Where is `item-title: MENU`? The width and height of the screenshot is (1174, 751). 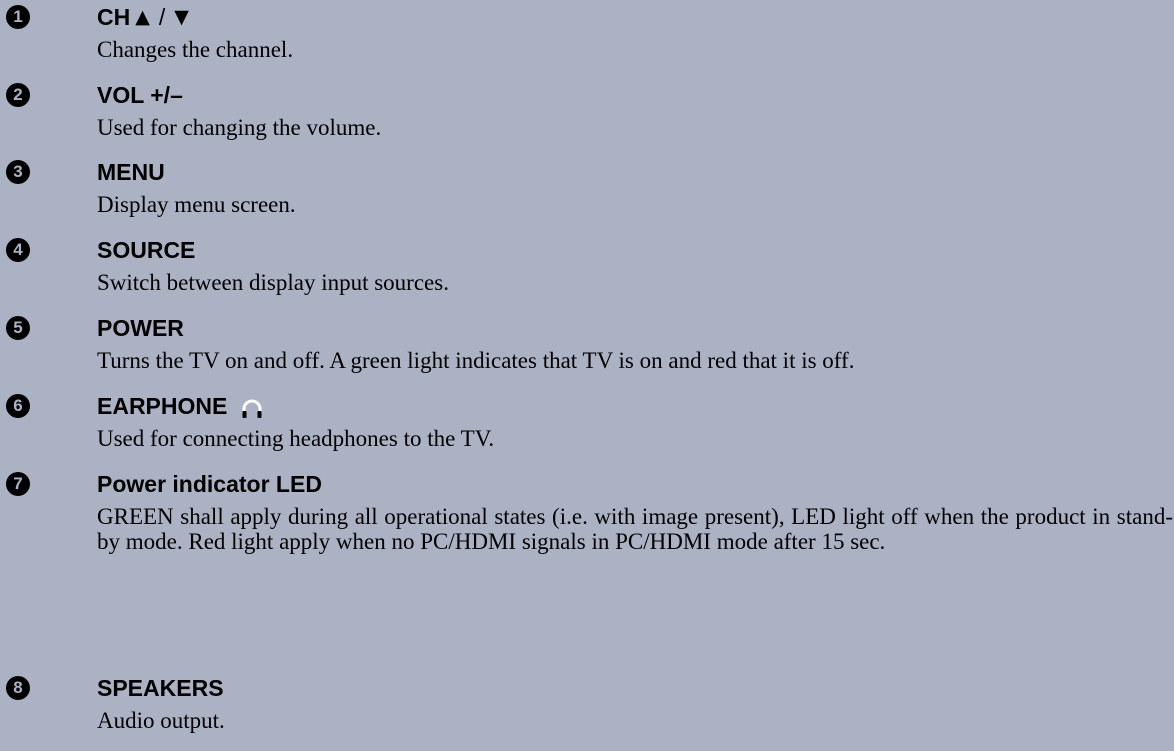
item-title: MENU is located at coordinates (131, 172).